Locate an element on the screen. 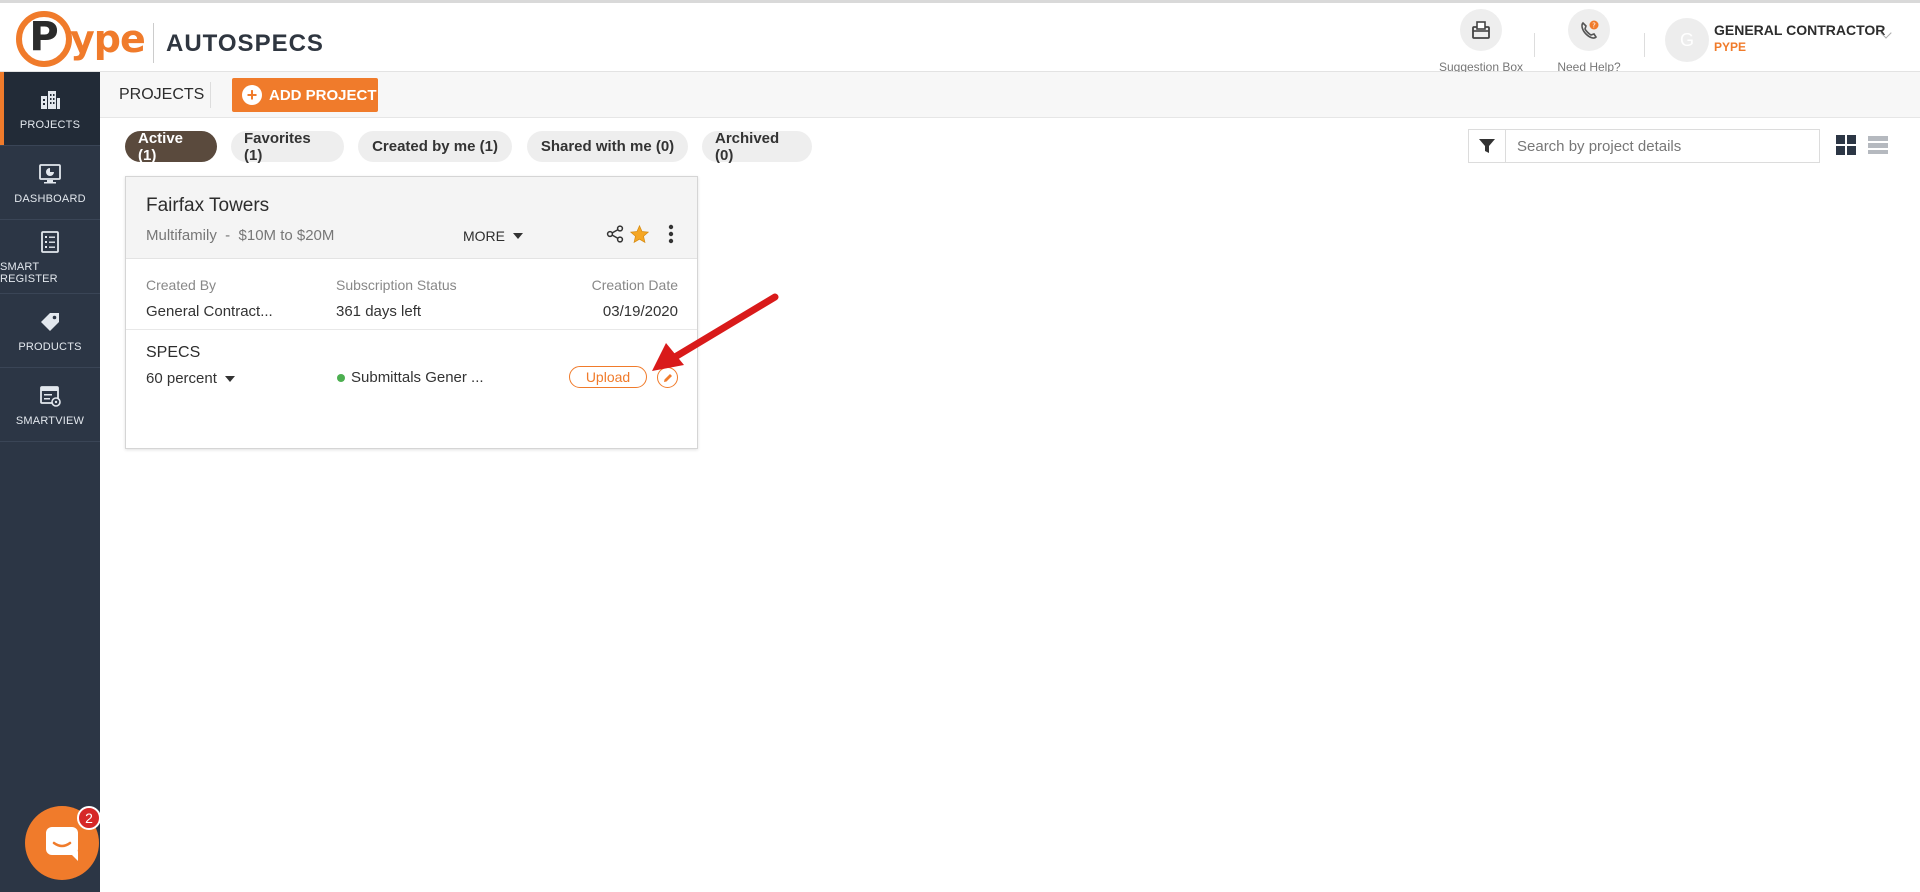  toolbar-divider is located at coordinates (210, 95).